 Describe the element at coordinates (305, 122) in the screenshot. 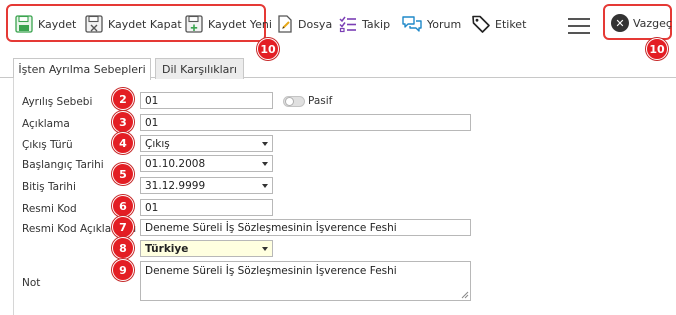

I see `description-input: 01` at that location.